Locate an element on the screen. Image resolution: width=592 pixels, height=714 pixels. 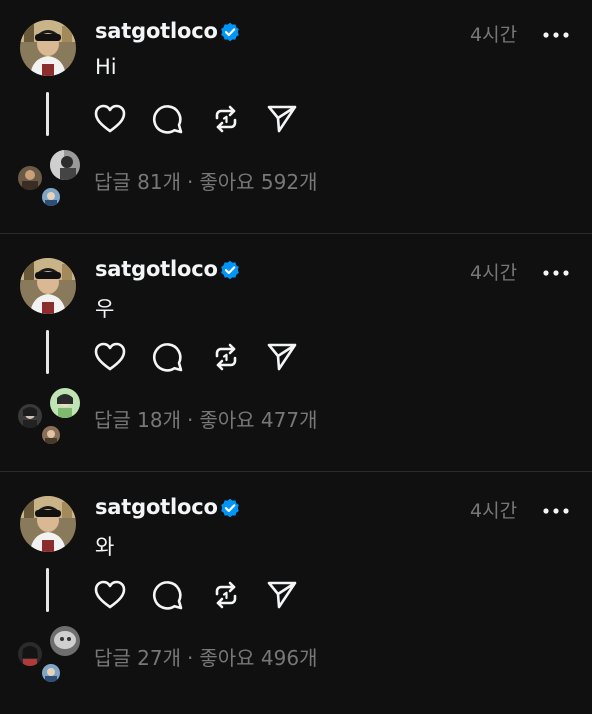
likes-count: 좋아요 477개 is located at coordinates (258, 420).